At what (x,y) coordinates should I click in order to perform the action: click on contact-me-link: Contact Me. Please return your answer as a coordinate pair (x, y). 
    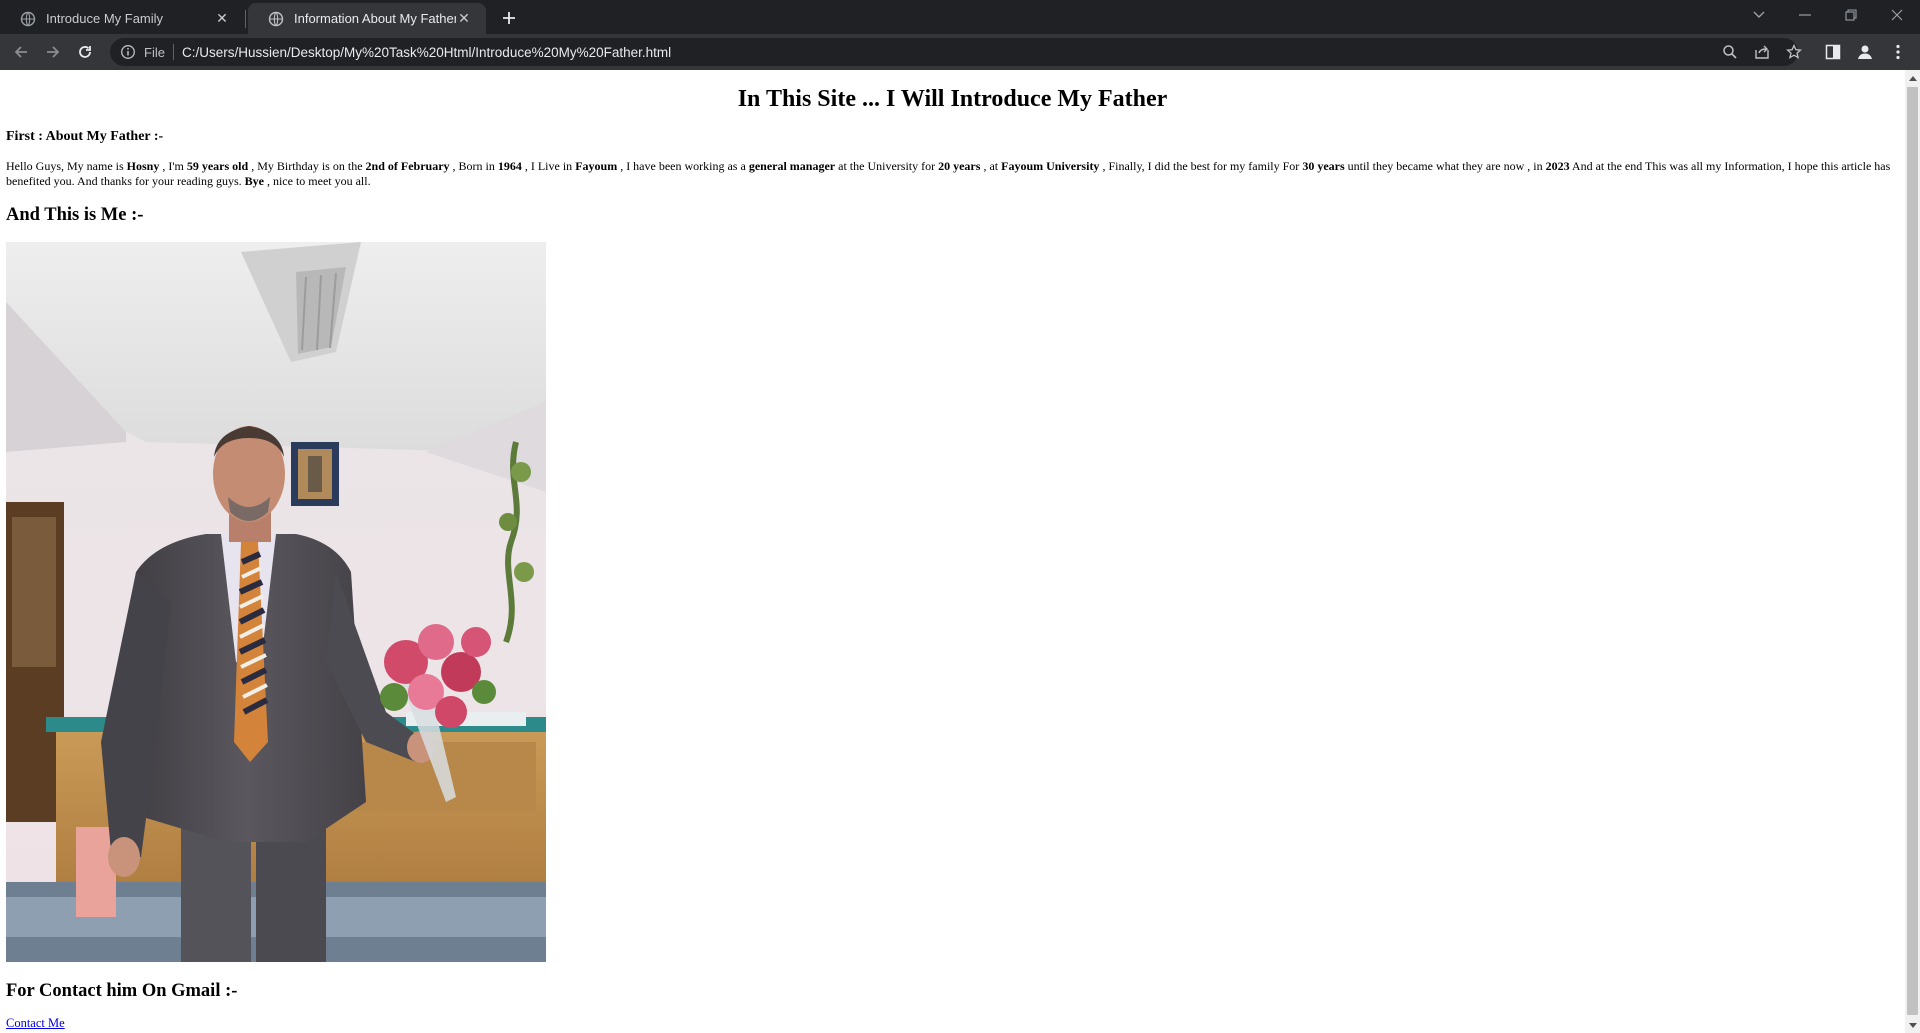
    Looking at the image, I should click on (35, 1023).